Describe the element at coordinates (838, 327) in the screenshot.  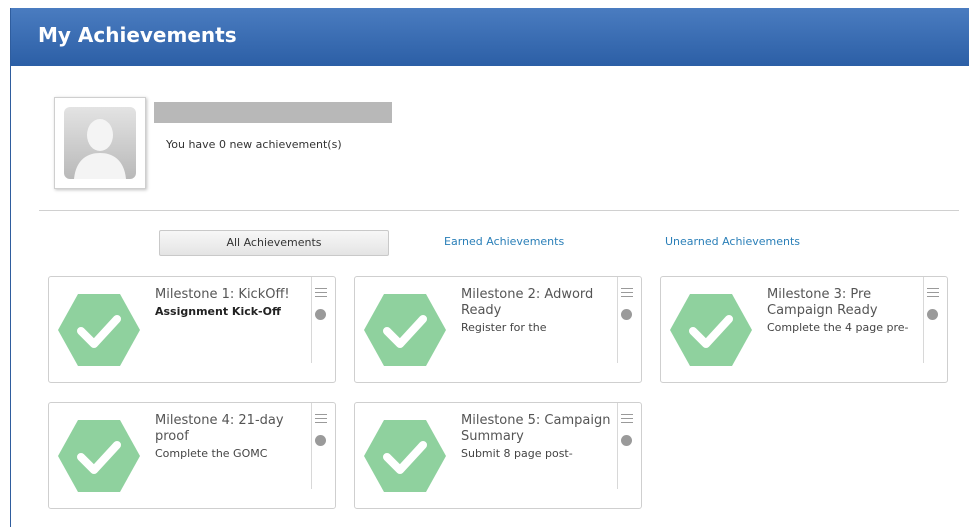
I see `achievement-description: Complete the 4 page pre-` at that location.